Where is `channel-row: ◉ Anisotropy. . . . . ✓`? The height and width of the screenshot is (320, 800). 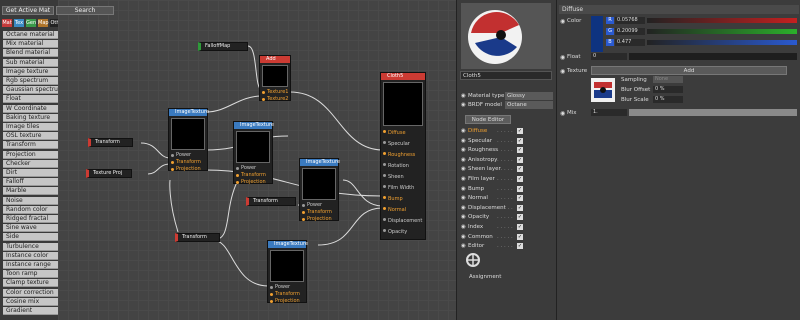
channel-row: ◉ Anisotropy. . . . . ✓ is located at coordinates (507, 160).